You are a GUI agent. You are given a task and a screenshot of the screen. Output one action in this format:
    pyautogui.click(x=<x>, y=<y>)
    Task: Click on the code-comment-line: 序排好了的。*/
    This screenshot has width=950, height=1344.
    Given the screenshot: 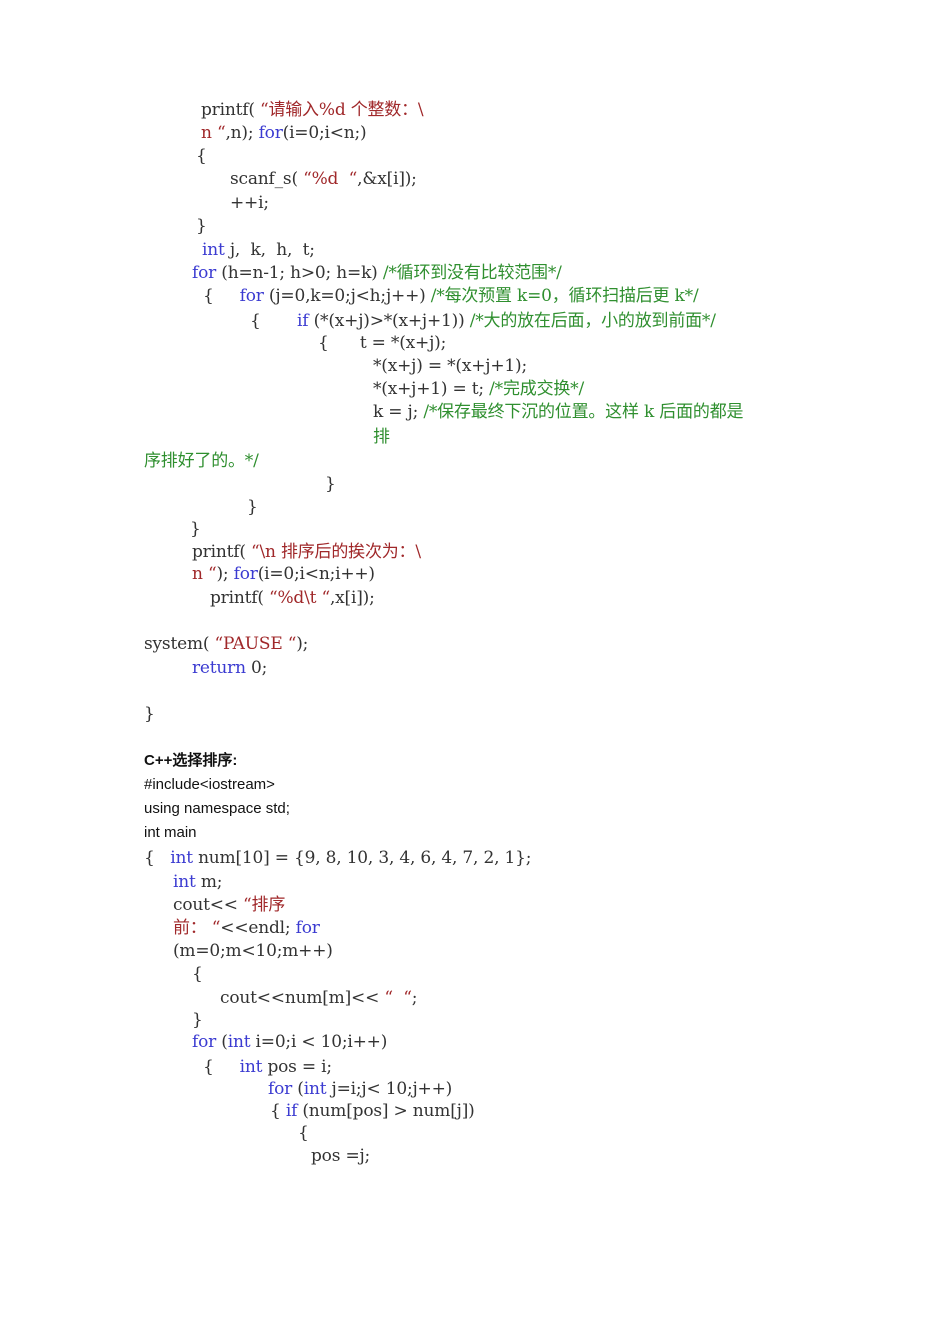 What is the action you would take?
    pyautogui.click(x=201, y=461)
    